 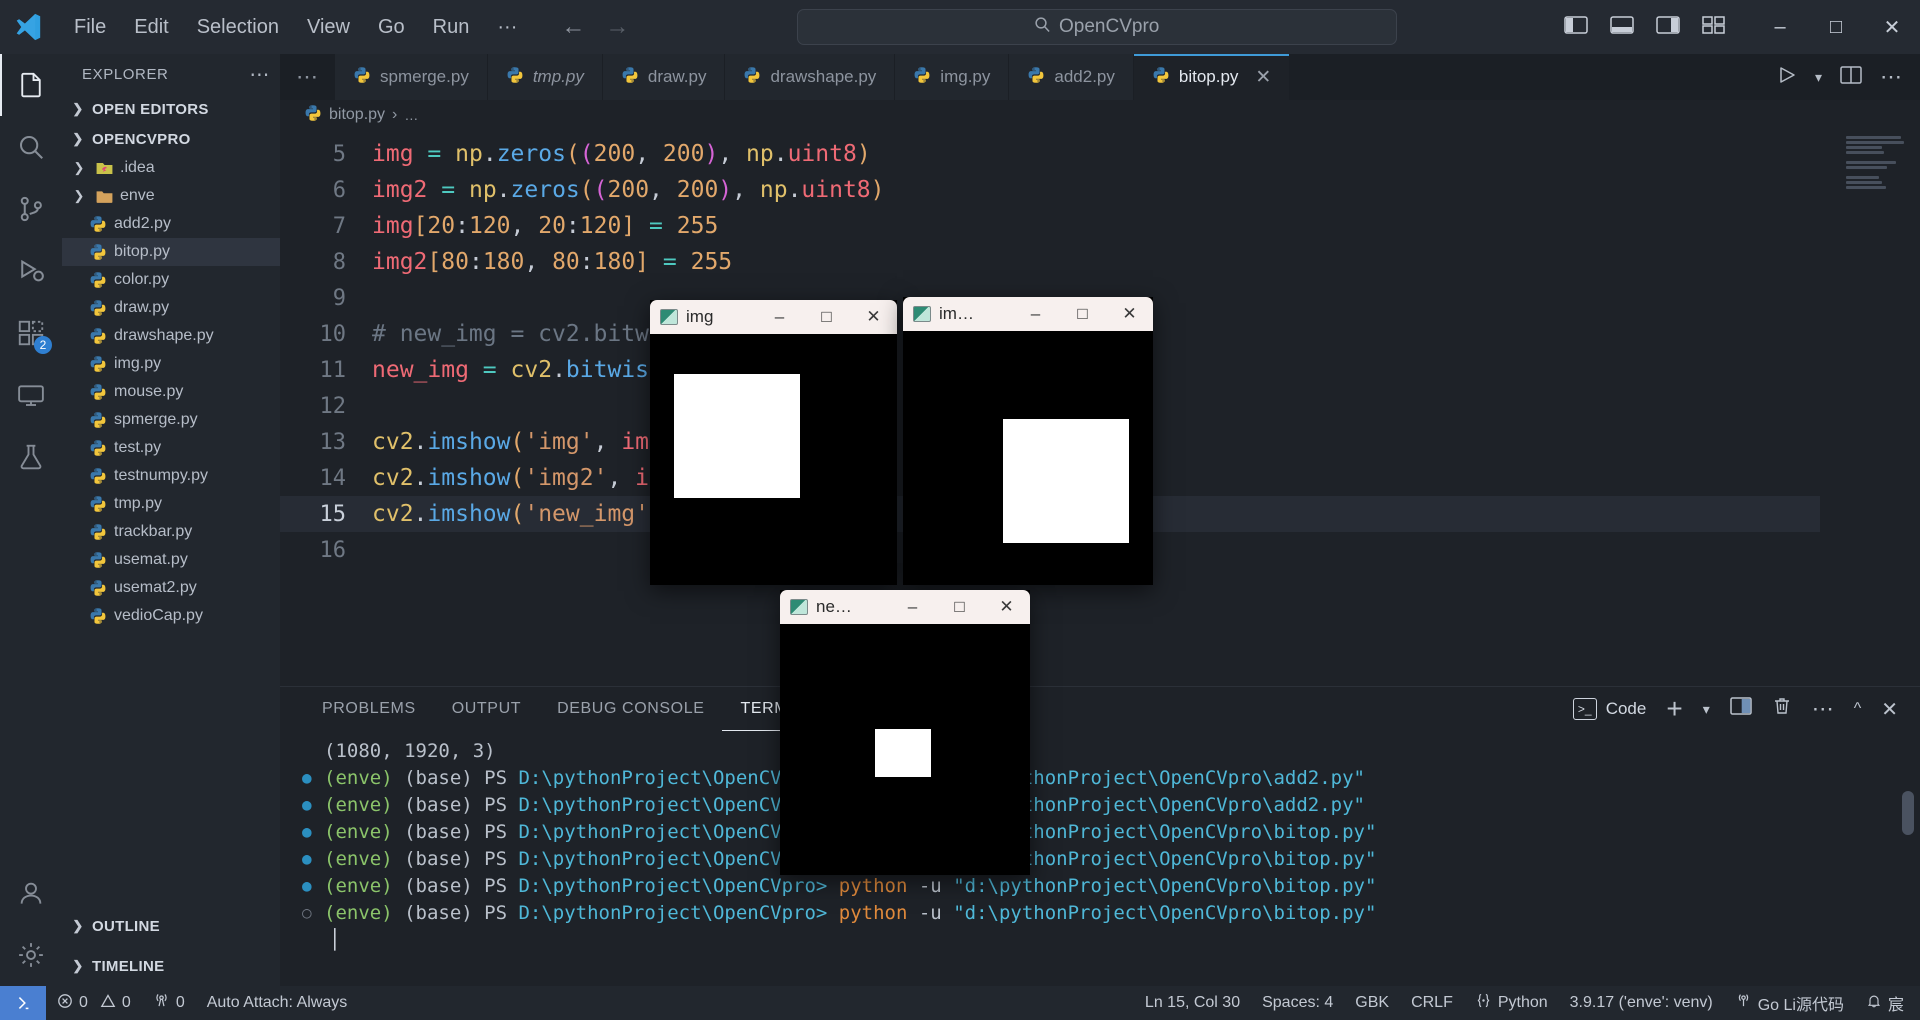 I want to click on code-line: 7 img[20:120, 20:120] = 255, so click(x=1100, y=226).